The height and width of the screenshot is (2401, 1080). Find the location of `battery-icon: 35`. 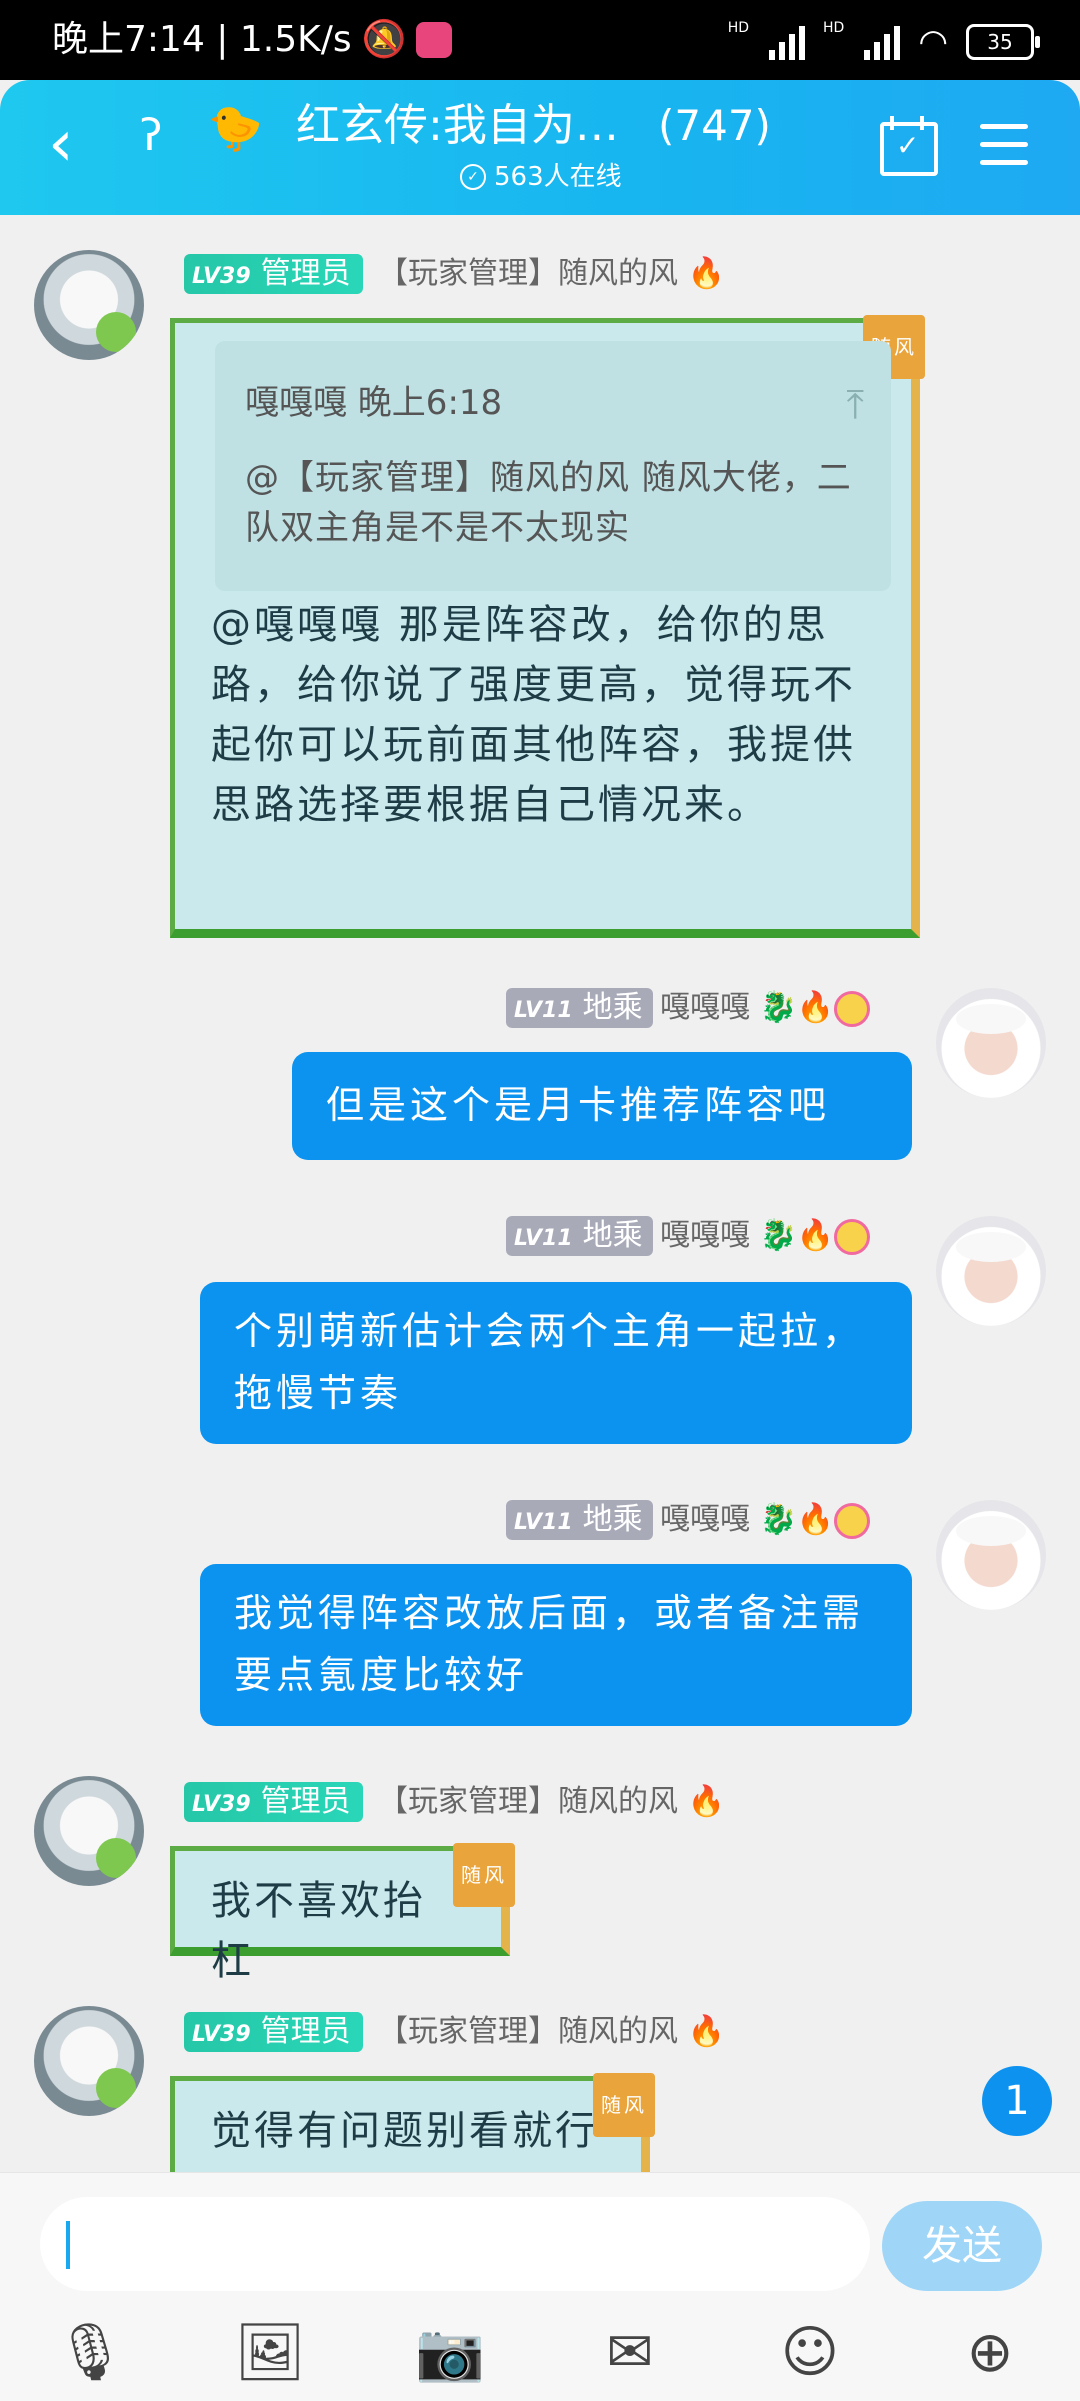

battery-icon: 35 is located at coordinates (1003, 42).